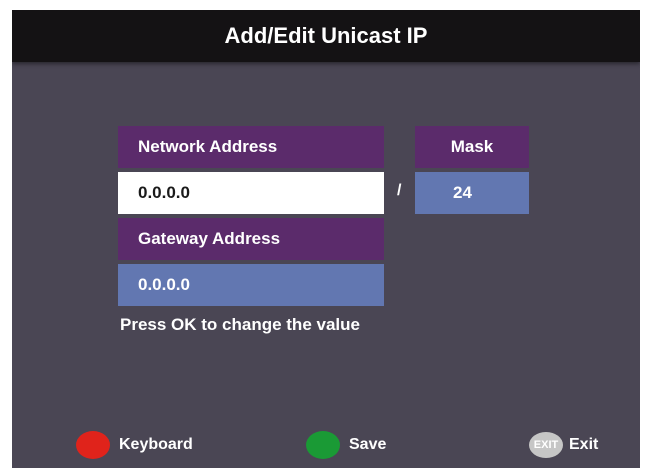  Describe the element at coordinates (472, 147) in the screenshot. I see `mask-label: Mask` at that location.